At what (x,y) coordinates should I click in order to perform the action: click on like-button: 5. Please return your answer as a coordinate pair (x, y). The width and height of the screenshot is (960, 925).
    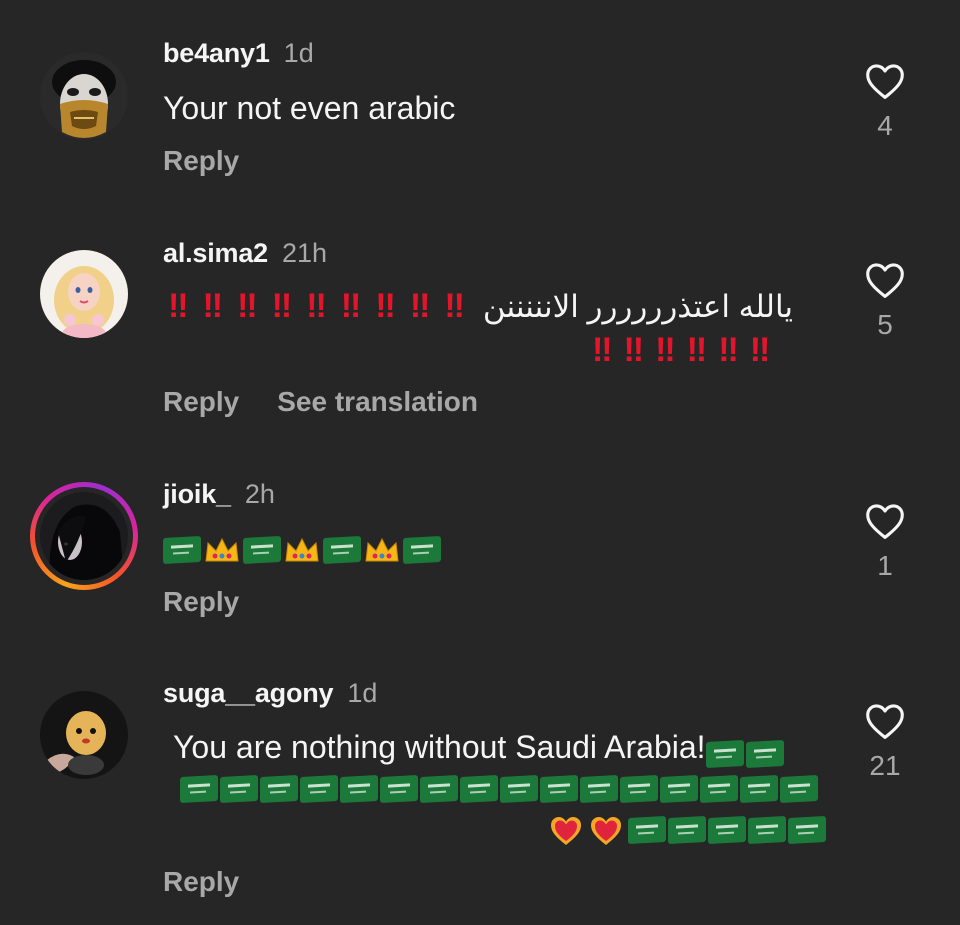
    Looking at the image, I should click on (885, 301).